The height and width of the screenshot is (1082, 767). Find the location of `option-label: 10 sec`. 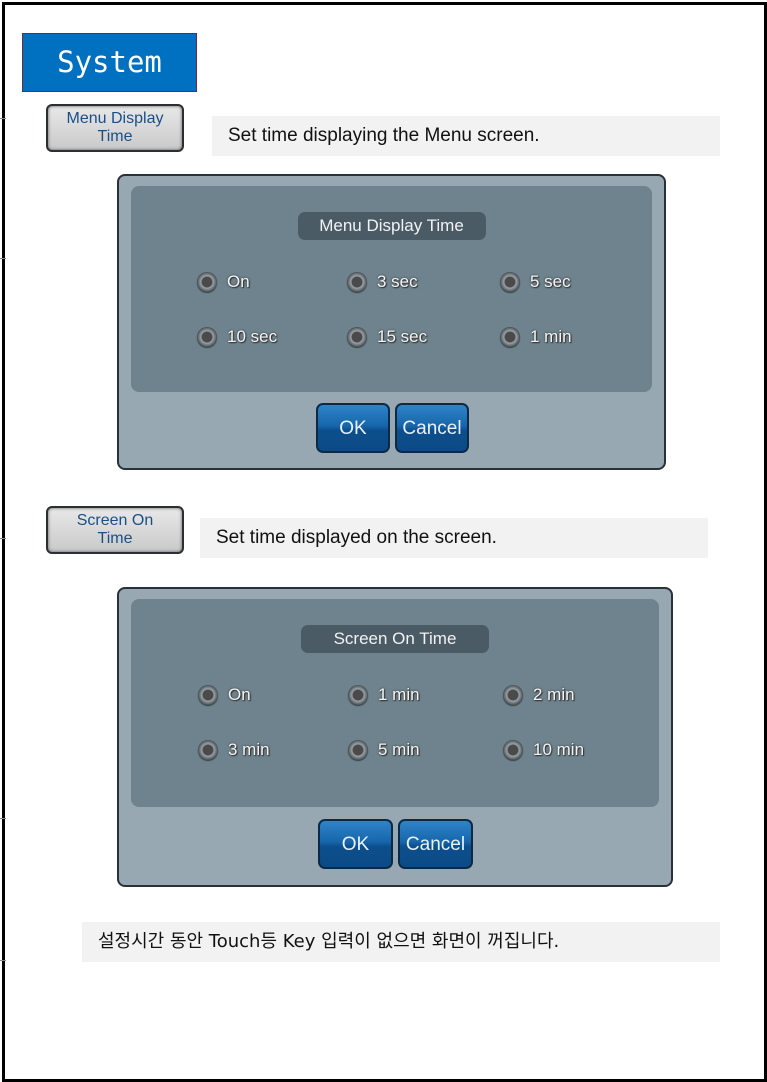

option-label: 10 sec is located at coordinates (252, 336).